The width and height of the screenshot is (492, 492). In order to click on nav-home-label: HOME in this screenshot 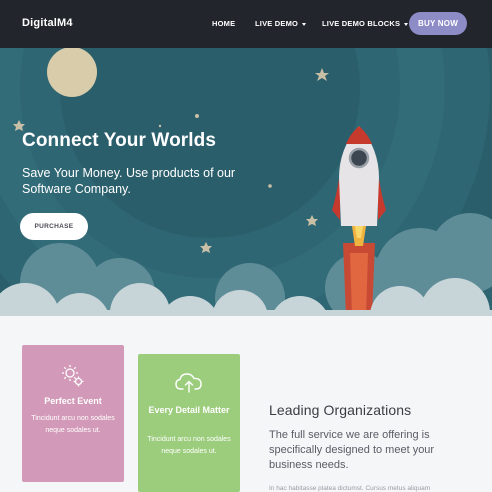, I will do `click(224, 23)`.